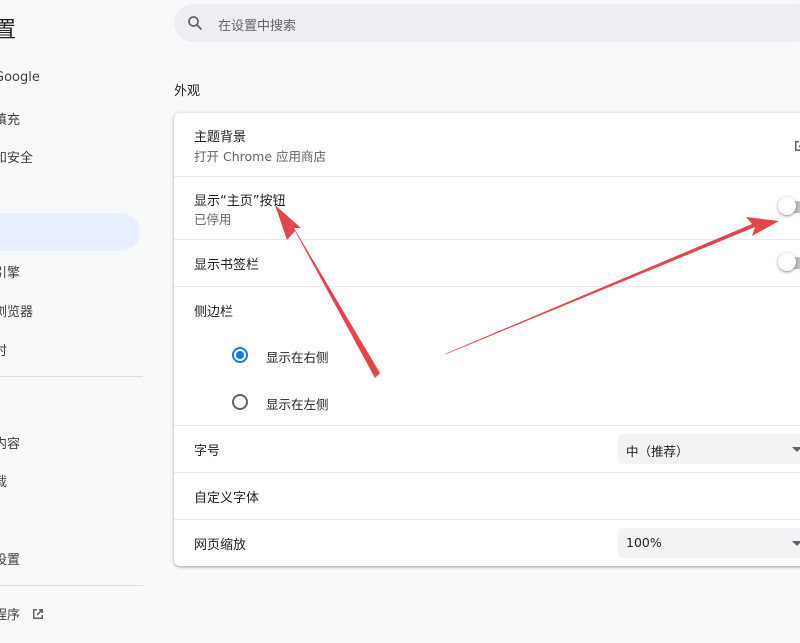  Describe the element at coordinates (70, 232) in the screenshot. I see `sidebar-item-appearance` at that location.